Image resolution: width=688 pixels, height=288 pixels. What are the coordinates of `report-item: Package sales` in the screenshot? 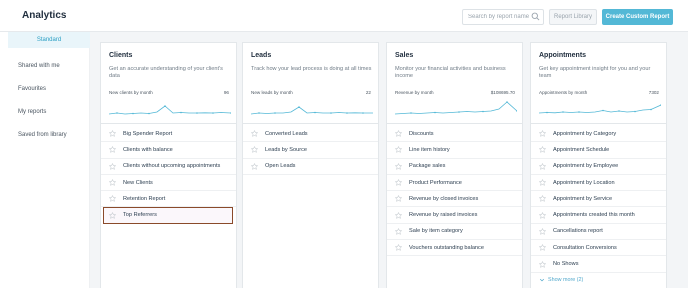 It's located at (454, 167).